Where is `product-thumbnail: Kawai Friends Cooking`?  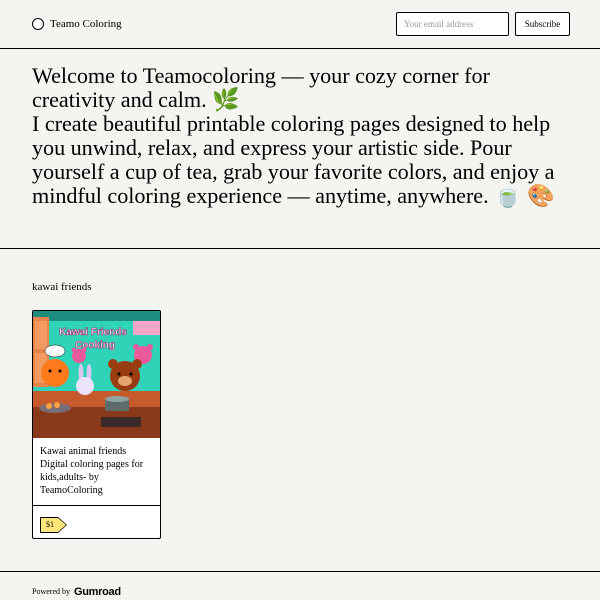 product-thumbnail: Kawai Friends Cooking is located at coordinates (96, 374).